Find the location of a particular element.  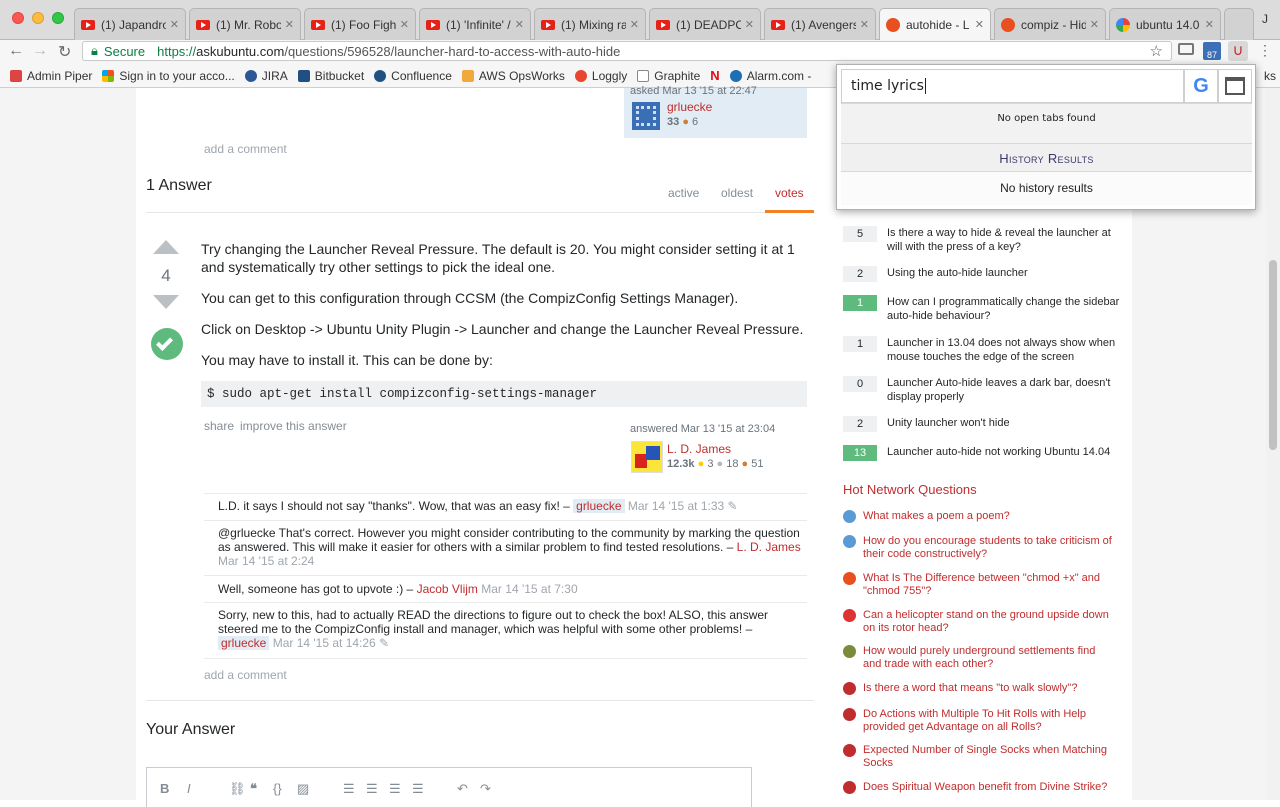

list-icon is located at coordinates (1235, 86).